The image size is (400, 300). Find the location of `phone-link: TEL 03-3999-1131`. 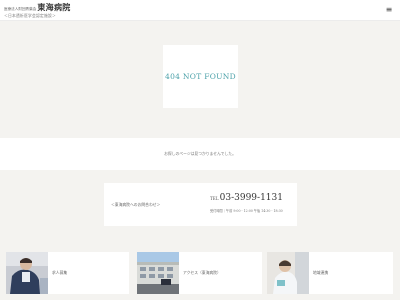

phone-link: TEL 03-3999-1131 is located at coordinates (246, 198).